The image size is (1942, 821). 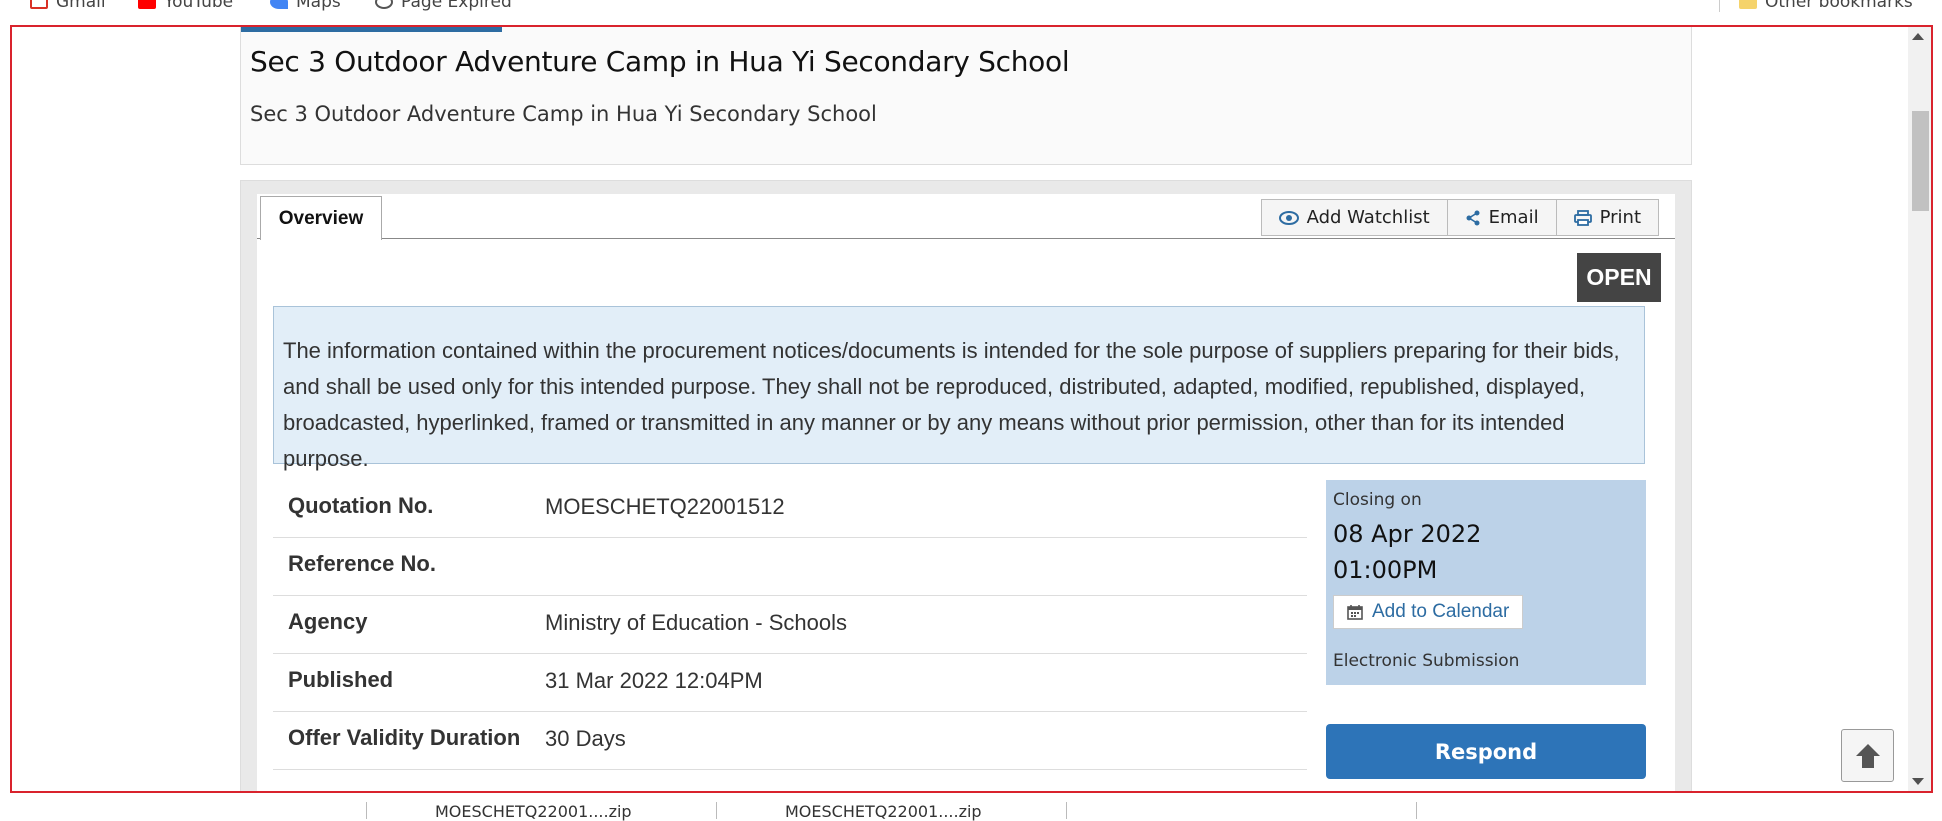 I want to click on row-key: Reference No., so click(x=362, y=563).